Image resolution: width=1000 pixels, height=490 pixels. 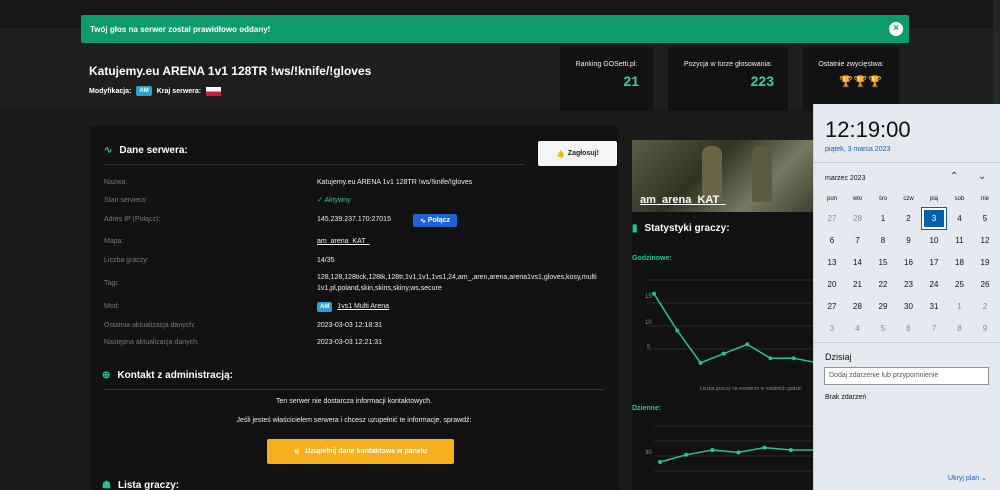 I want to click on hourly-chart, so click(x=732, y=322).